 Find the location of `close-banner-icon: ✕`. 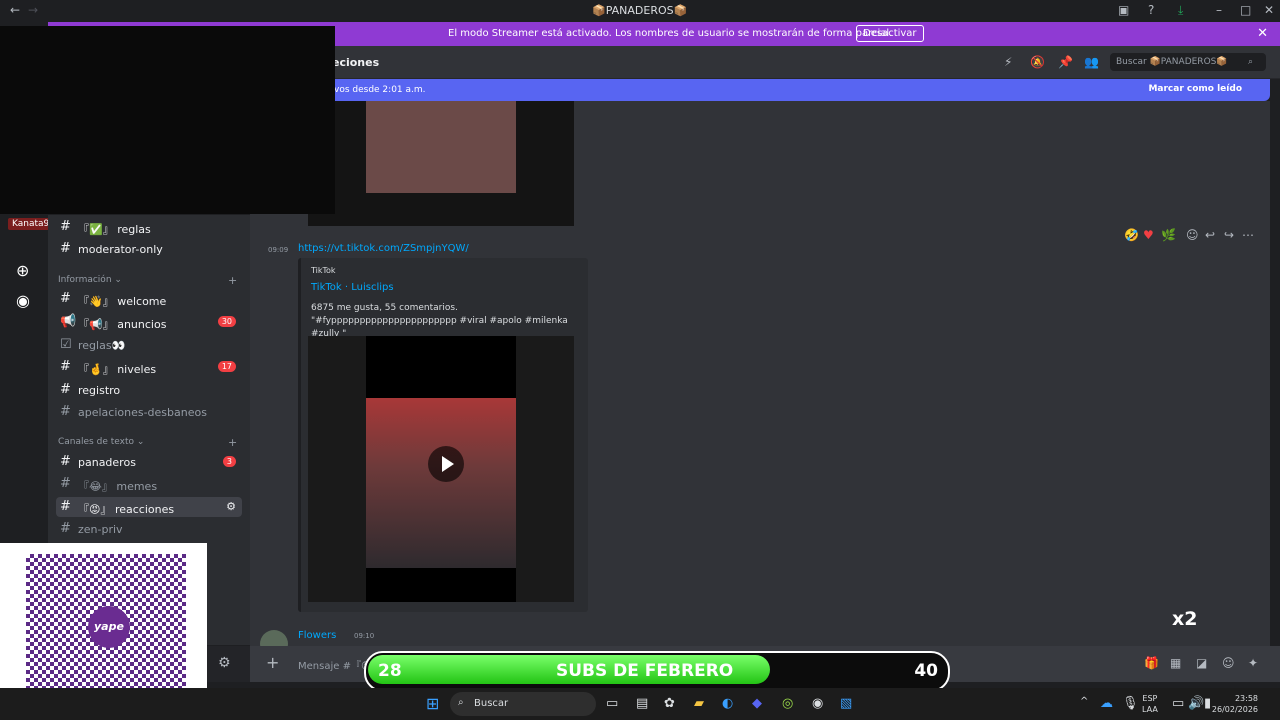

close-banner-icon: ✕ is located at coordinates (1262, 33).